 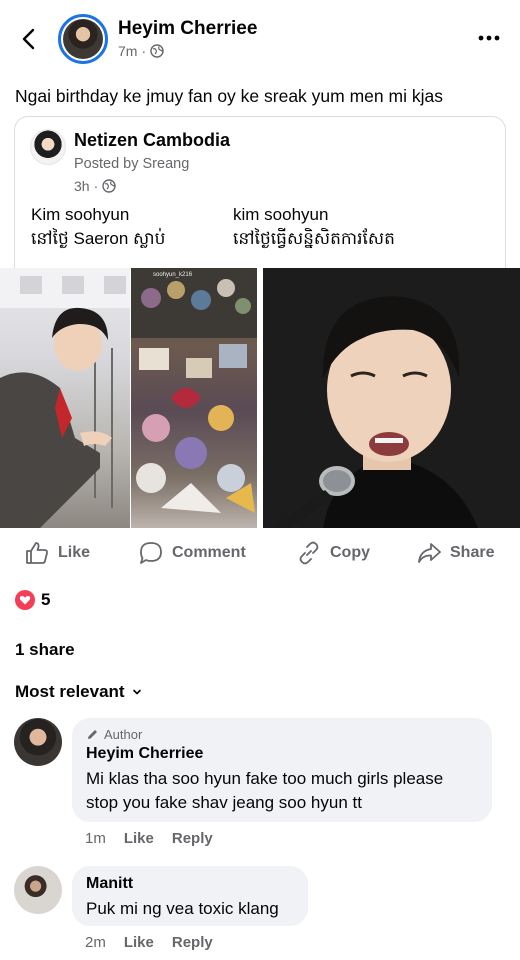 I want to click on shared-text-left: Kim soohyun នៅថ្ងៃ Saeron ស្លាប់, so click(x=98, y=227).